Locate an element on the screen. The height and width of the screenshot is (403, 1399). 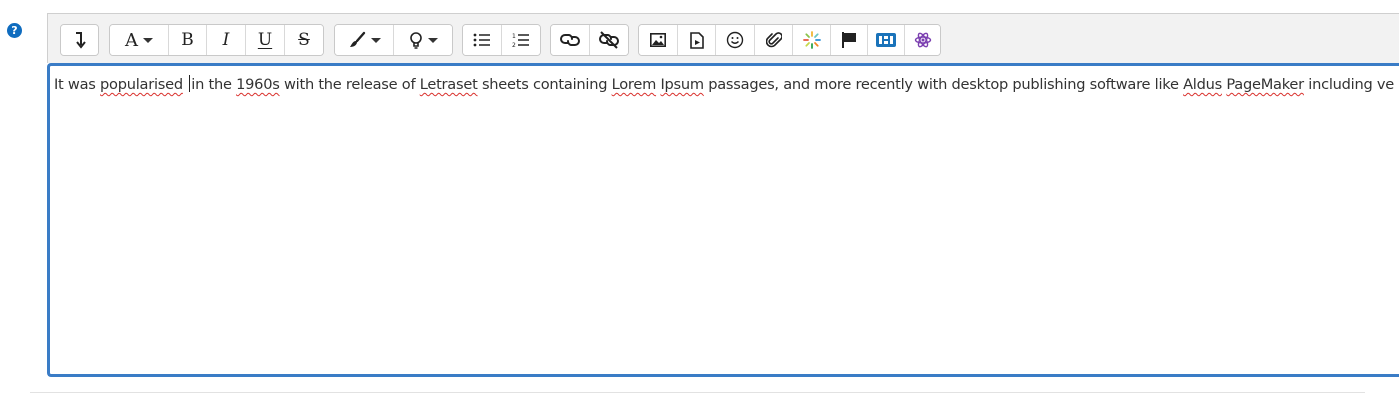
flag-icon is located at coordinates (849, 40).